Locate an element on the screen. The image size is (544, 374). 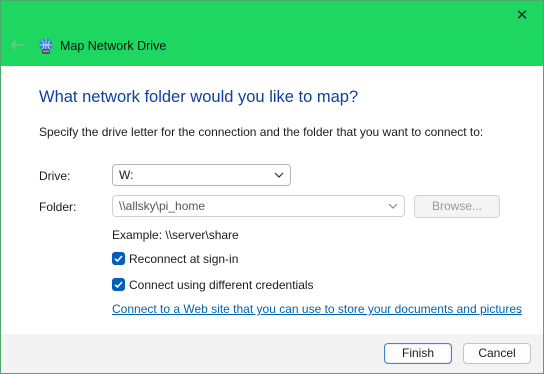
drive-select: W: is located at coordinates (201, 175).